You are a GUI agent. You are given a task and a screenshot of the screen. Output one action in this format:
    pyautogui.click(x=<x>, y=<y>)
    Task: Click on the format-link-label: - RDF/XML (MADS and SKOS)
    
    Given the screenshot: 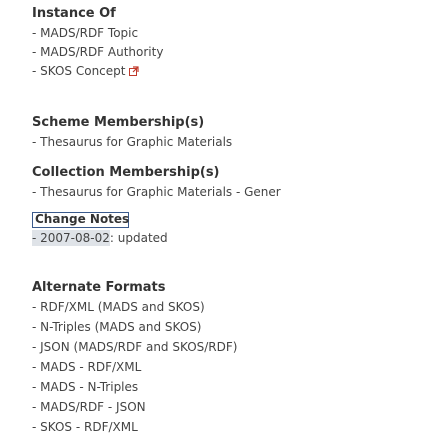 What is the action you would take?
    pyautogui.click(x=118, y=307)
    